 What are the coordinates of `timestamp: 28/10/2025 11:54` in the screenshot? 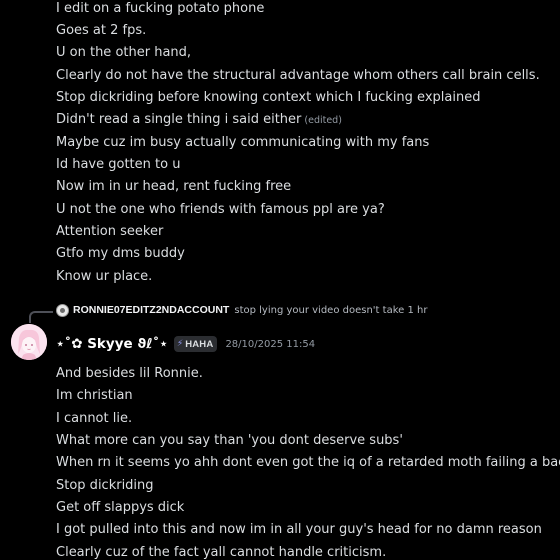 It's located at (270, 344).